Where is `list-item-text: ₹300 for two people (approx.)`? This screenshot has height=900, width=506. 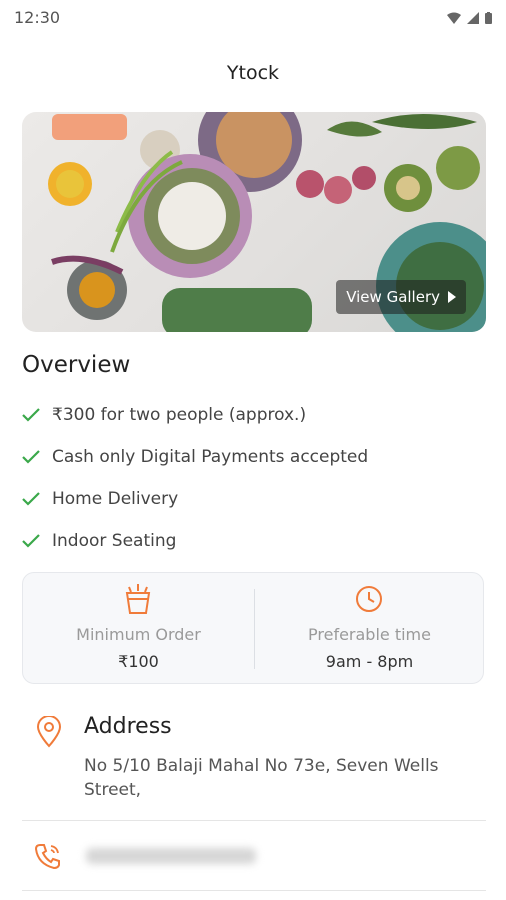
list-item-text: ₹300 for two people (approx.) is located at coordinates (179, 415).